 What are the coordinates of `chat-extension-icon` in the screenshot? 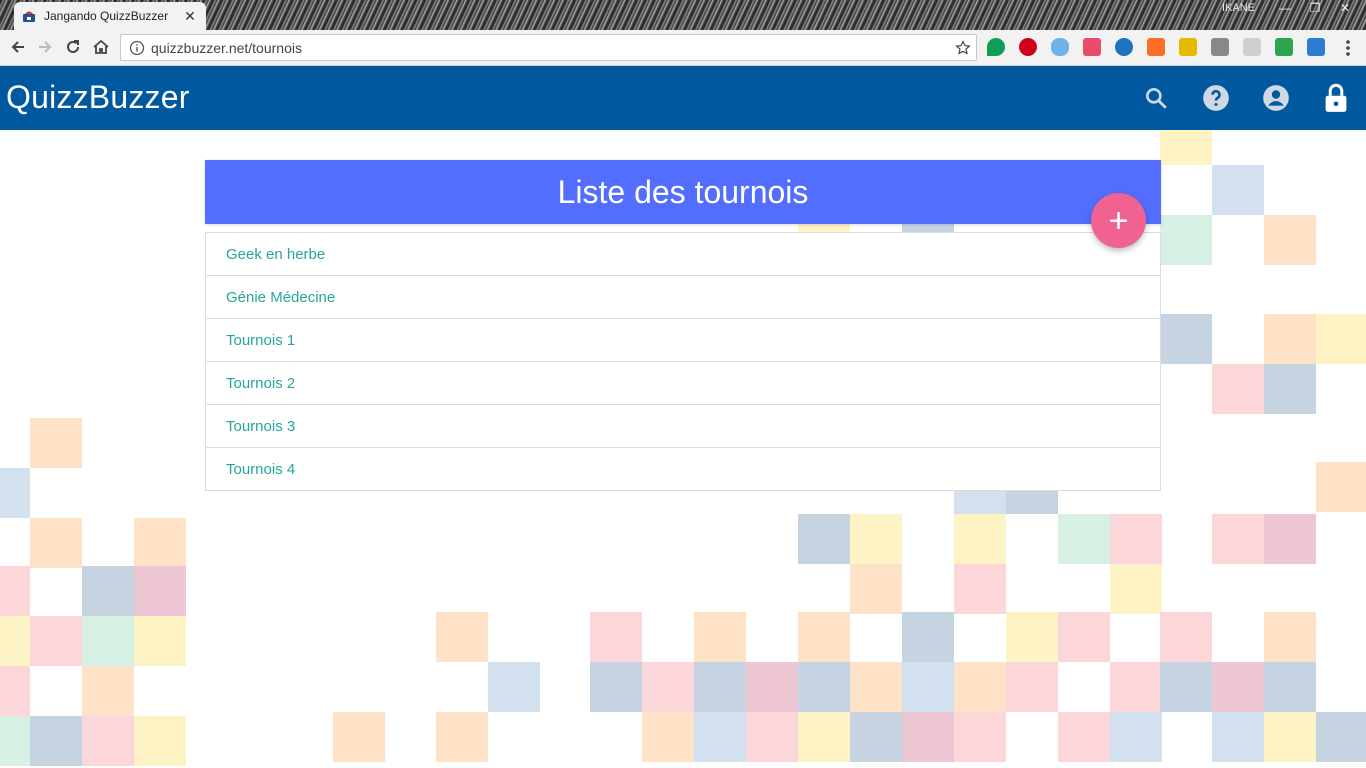 It's located at (1252, 47).